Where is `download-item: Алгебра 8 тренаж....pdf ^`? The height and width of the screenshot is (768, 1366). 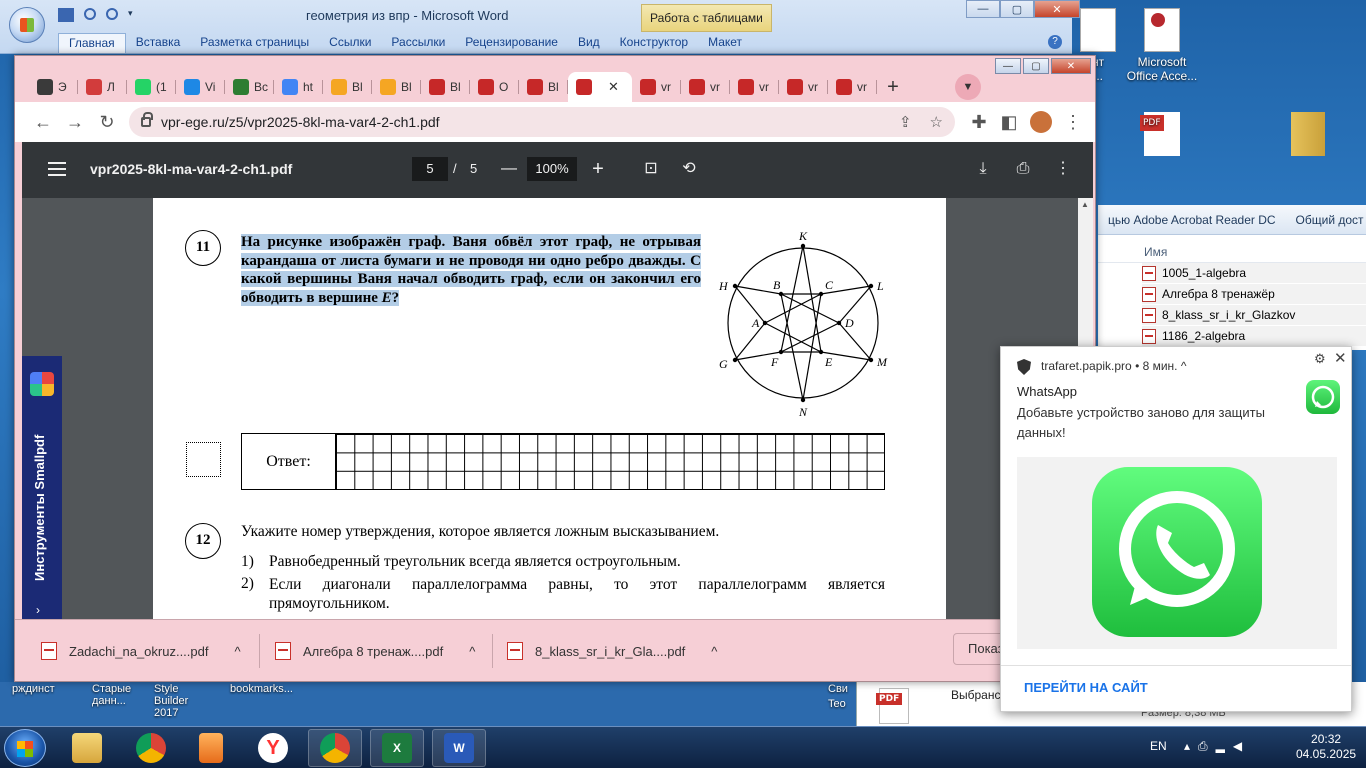 download-item: Алгебра 8 тренаж....pdf ^ is located at coordinates (375, 651).